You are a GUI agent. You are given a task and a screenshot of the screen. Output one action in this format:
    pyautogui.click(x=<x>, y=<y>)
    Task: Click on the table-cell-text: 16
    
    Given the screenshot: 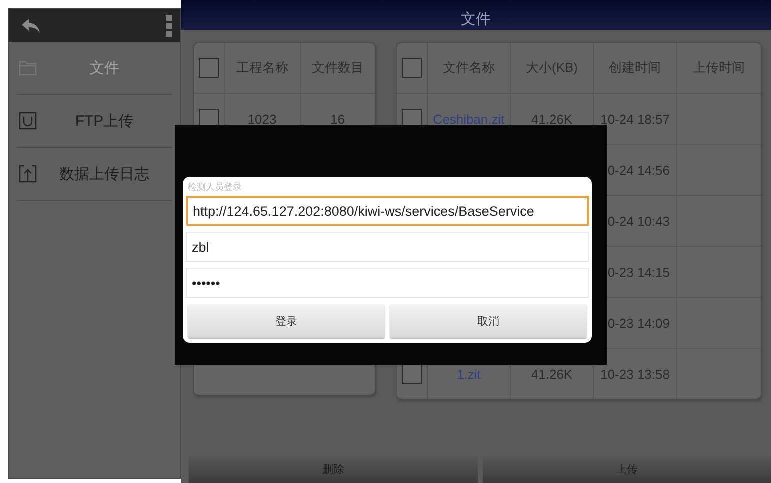 What is the action you would take?
    pyautogui.click(x=338, y=119)
    